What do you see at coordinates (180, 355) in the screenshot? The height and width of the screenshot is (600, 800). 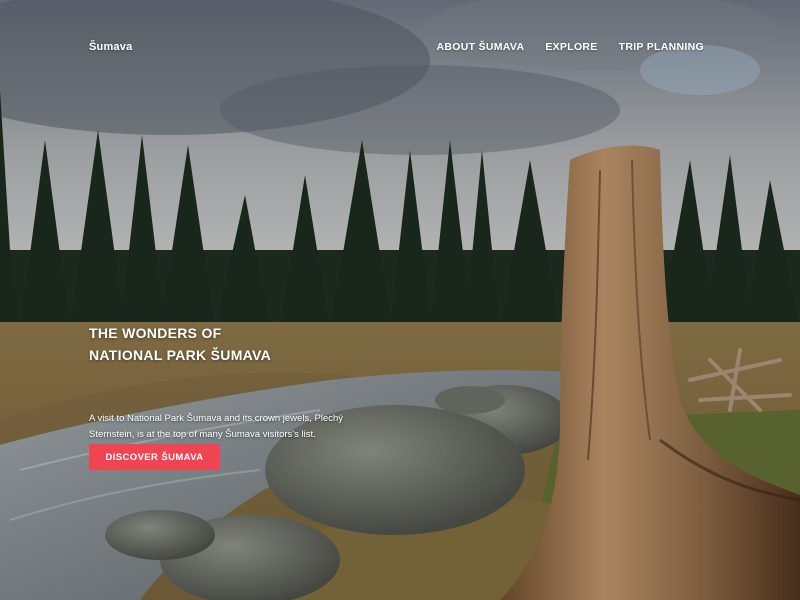 I see `hero-headline-line-2: NATIONAL PARK ŠUMAVA` at bounding box center [180, 355].